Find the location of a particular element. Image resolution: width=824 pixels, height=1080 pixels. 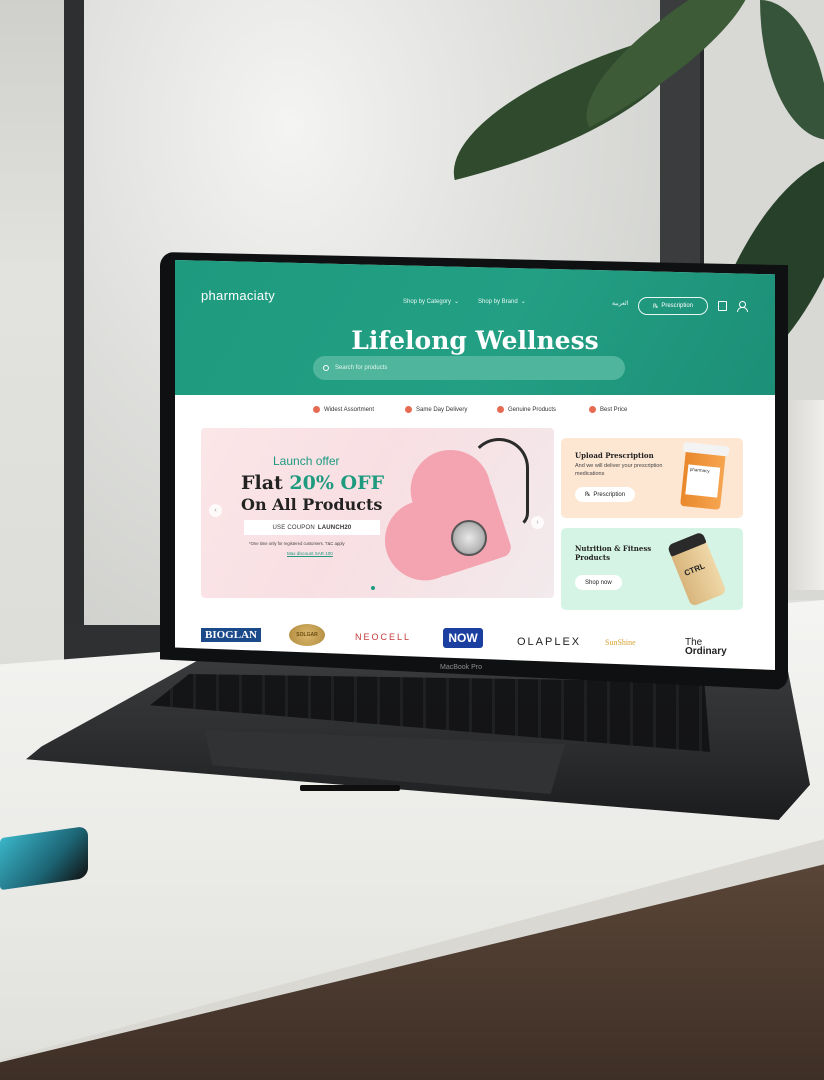

brand-now: NOW is located at coordinates (463, 638).